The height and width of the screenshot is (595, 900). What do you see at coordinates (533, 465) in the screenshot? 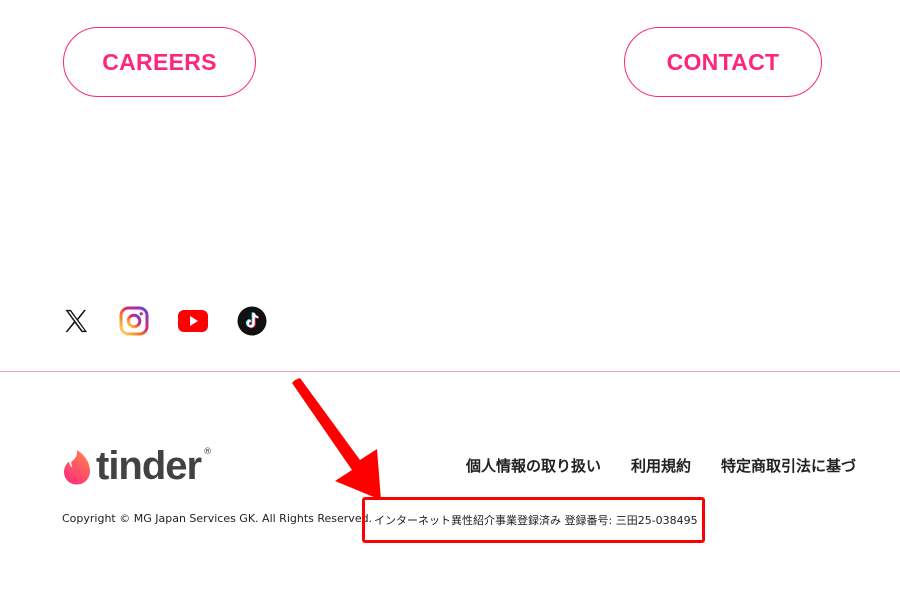
I see `link-privacy: 個人情報の取り扱い` at bounding box center [533, 465].